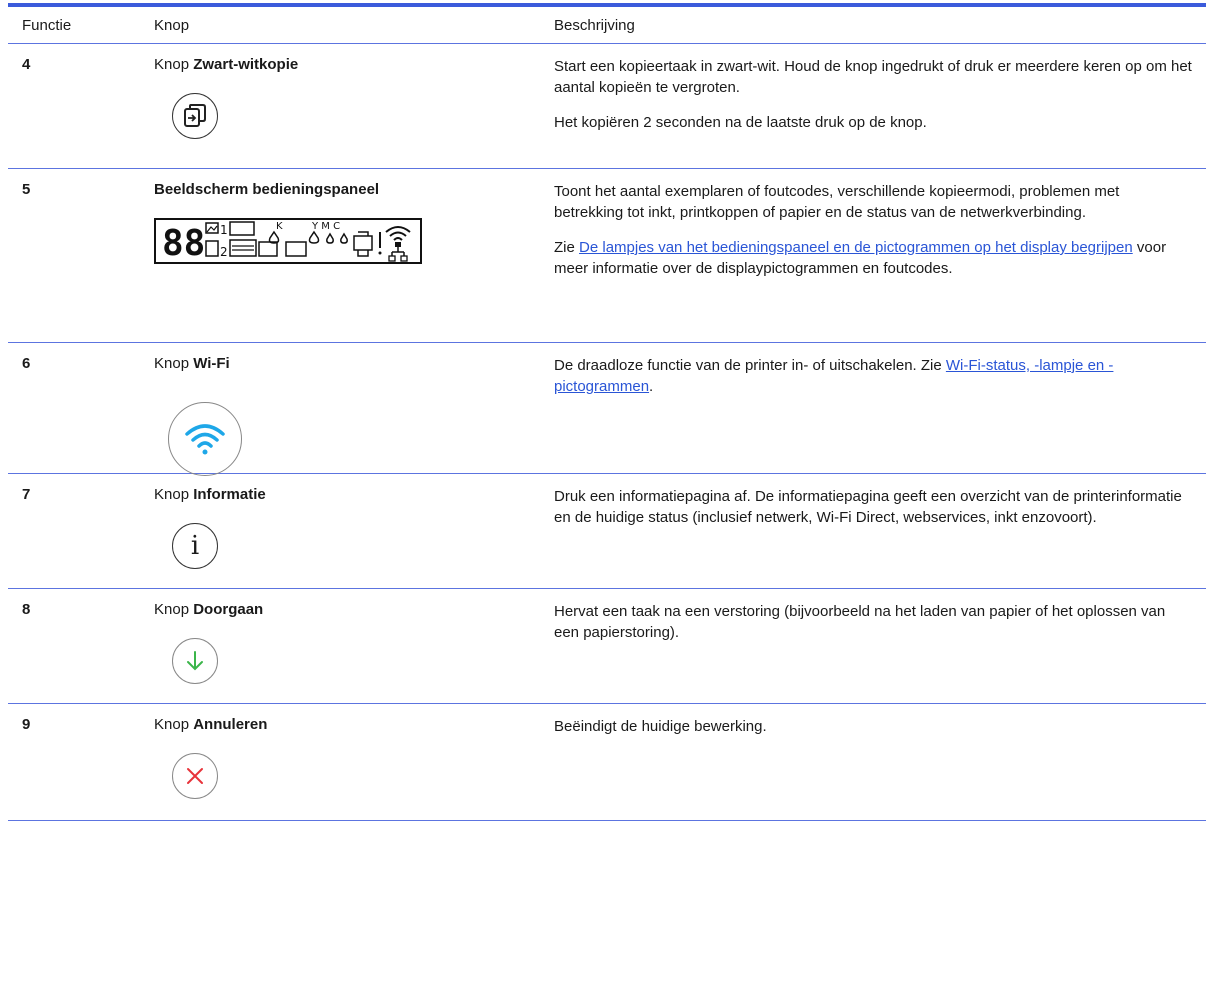 This screenshot has width=1215, height=989. What do you see at coordinates (205, 439) in the screenshot?
I see `wifi-icon` at bounding box center [205, 439].